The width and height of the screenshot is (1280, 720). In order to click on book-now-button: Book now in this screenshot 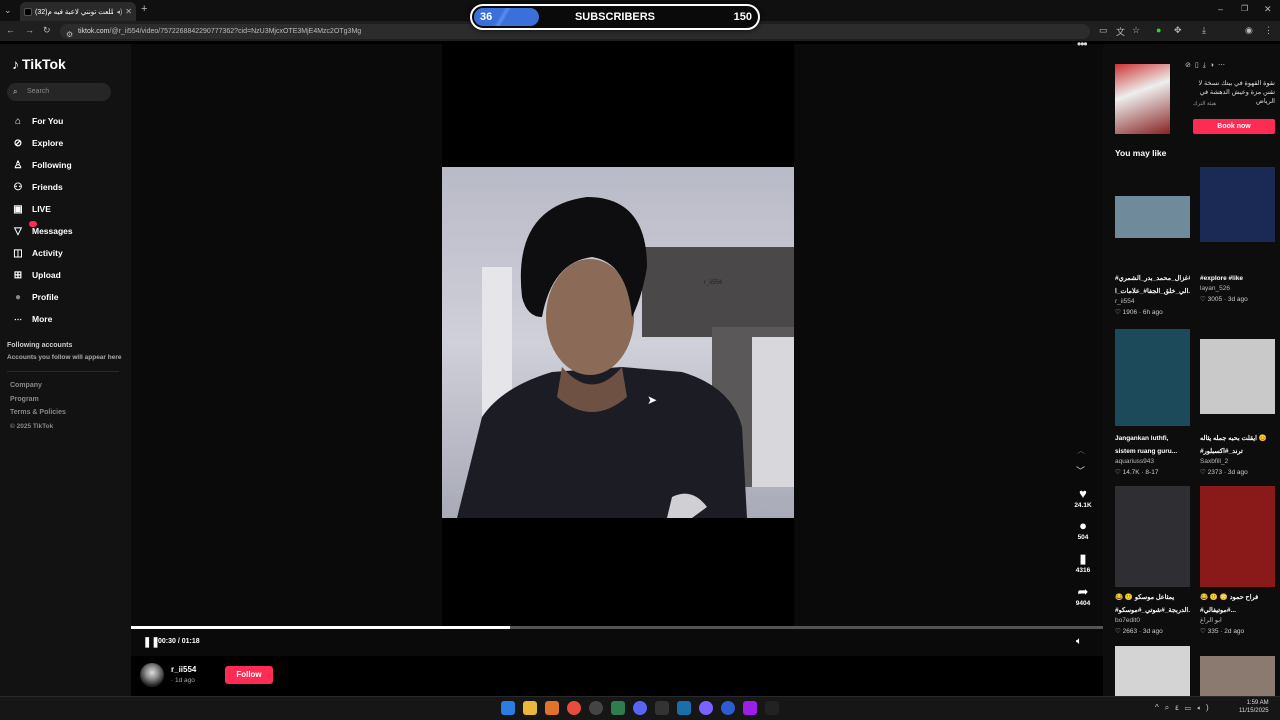, I will do `click(1234, 126)`.